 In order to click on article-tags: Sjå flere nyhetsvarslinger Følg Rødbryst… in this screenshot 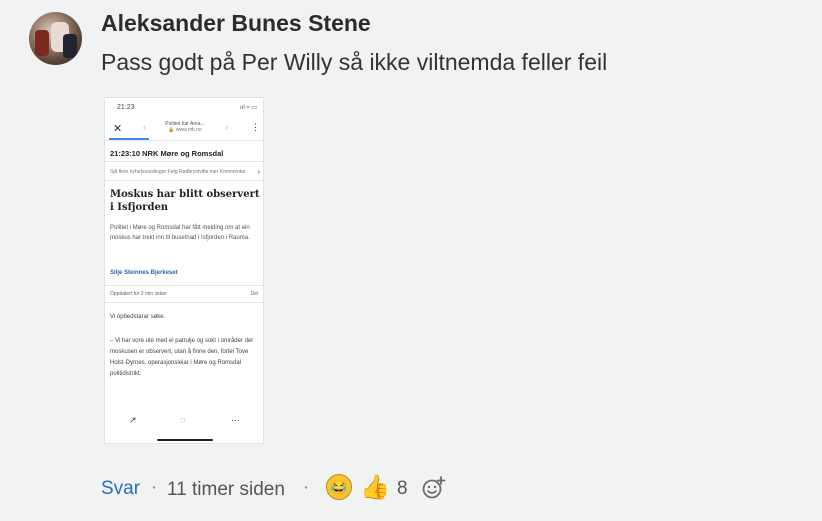, I will do `click(178, 172)`.